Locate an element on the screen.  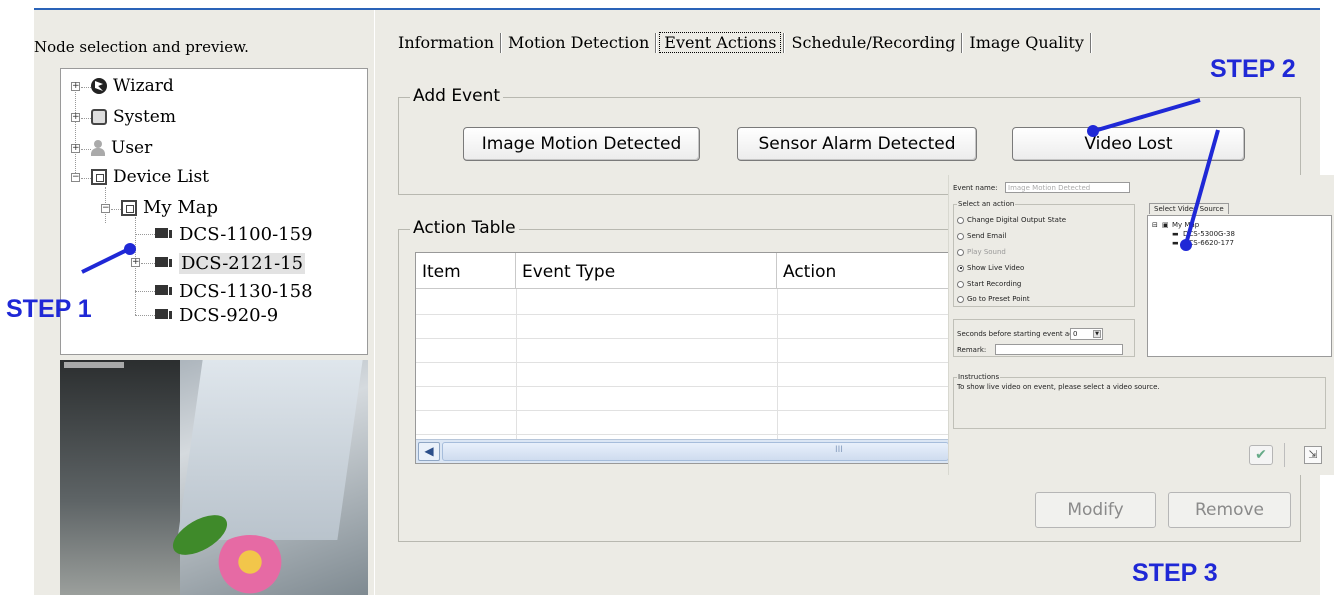
step2-arrow-a is located at coordinates (1144, 117).